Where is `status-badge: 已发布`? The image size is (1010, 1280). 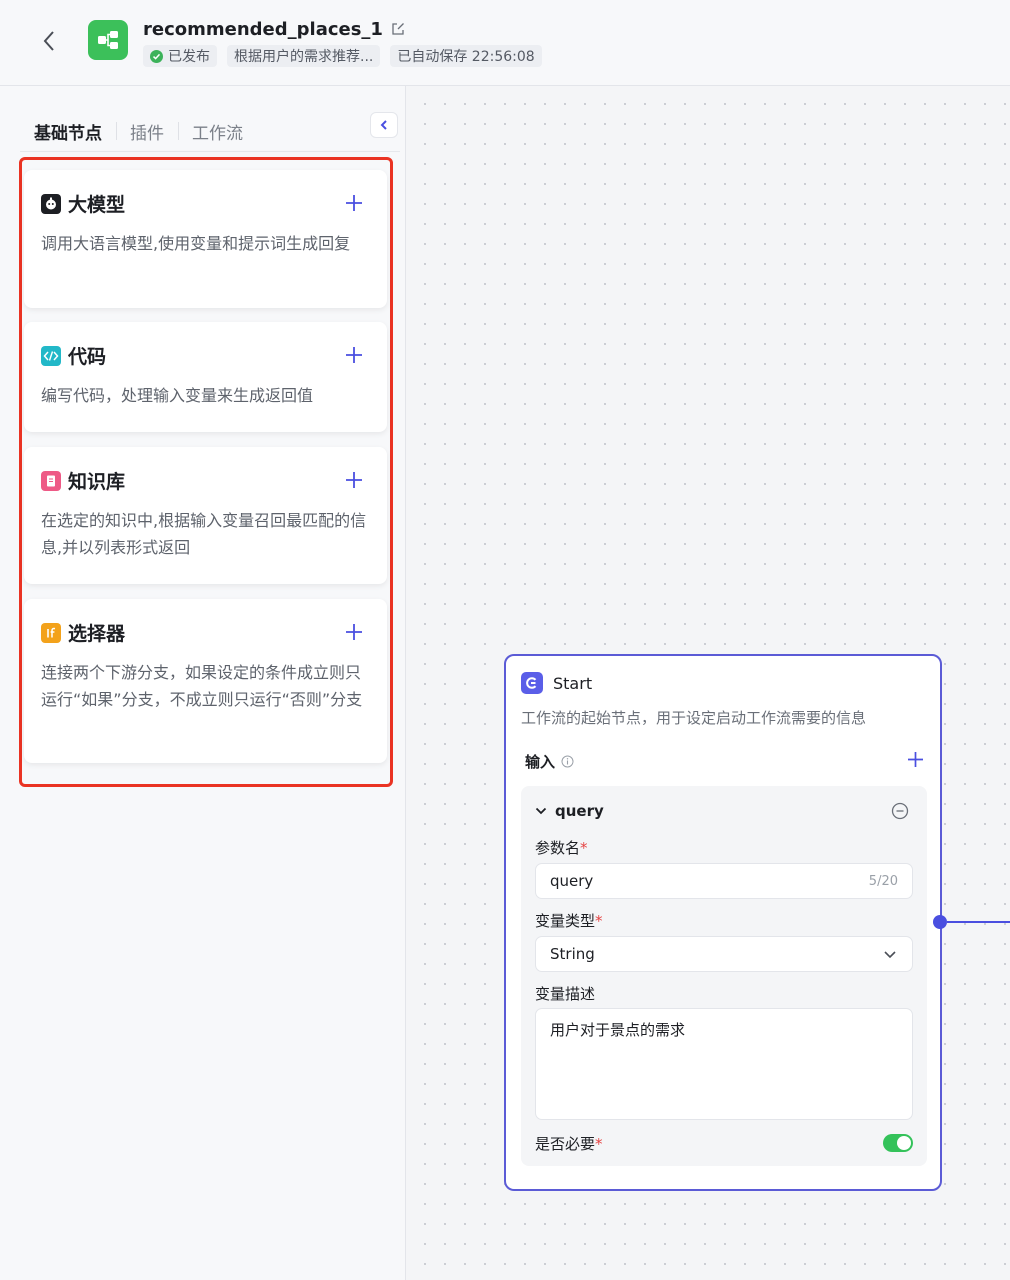 status-badge: 已发布 is located at coordinates (180, 56).